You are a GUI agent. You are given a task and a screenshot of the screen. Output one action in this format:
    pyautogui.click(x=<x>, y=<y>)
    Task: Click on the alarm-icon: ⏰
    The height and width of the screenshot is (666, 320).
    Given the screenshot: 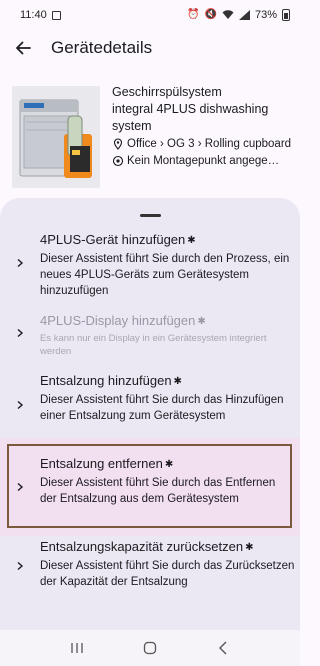 What is the action you would take?
    pyautogui.click(x=193, y=14)
    